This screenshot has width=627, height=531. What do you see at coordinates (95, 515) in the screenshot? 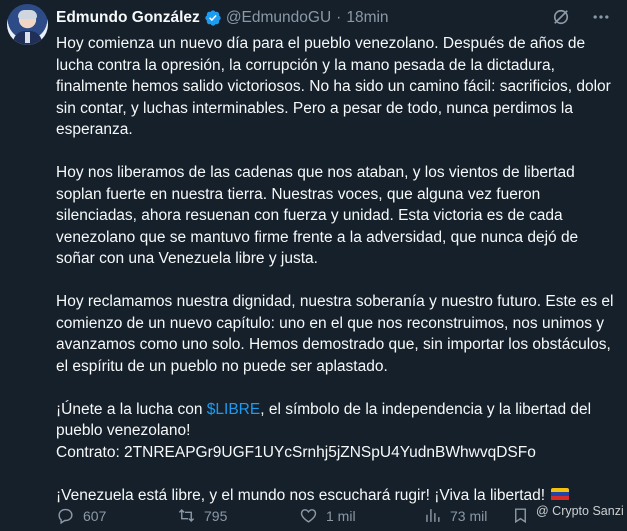
I see `reply-count: 607` at bounding box center [95, 515].